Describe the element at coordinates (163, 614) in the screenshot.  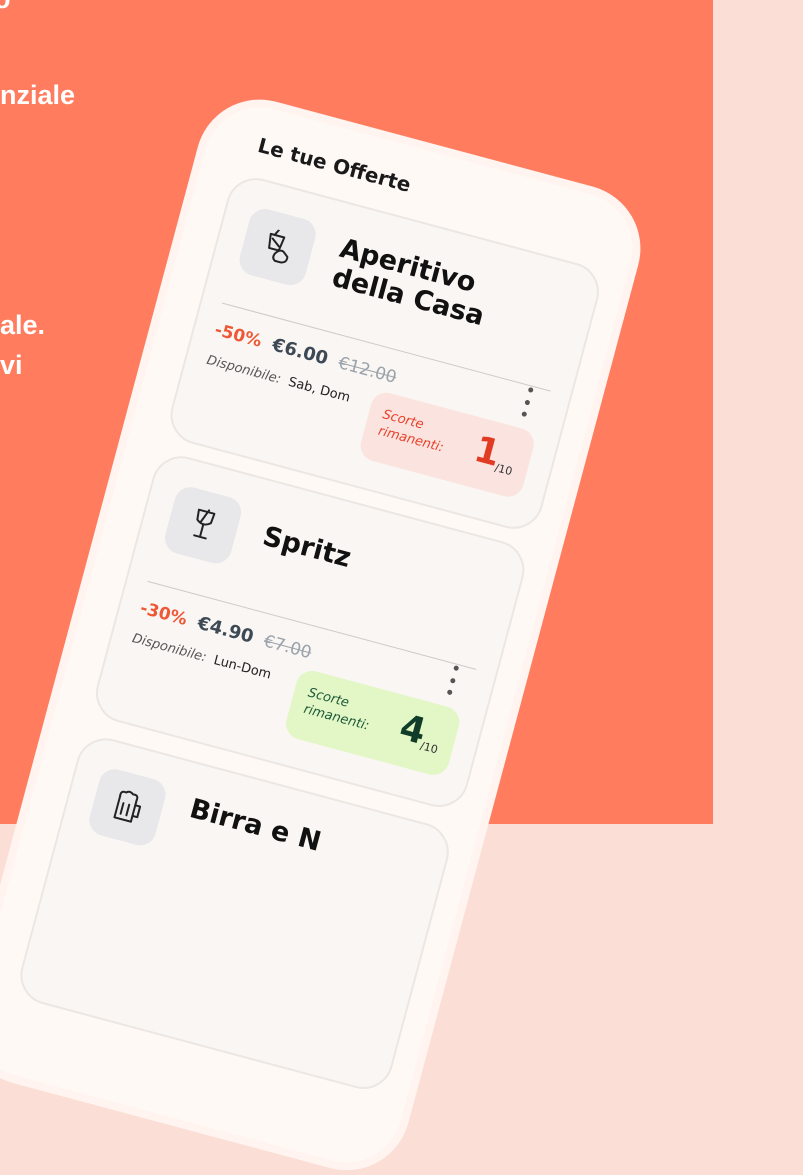
I see `discount-badge: -30%` at that location.